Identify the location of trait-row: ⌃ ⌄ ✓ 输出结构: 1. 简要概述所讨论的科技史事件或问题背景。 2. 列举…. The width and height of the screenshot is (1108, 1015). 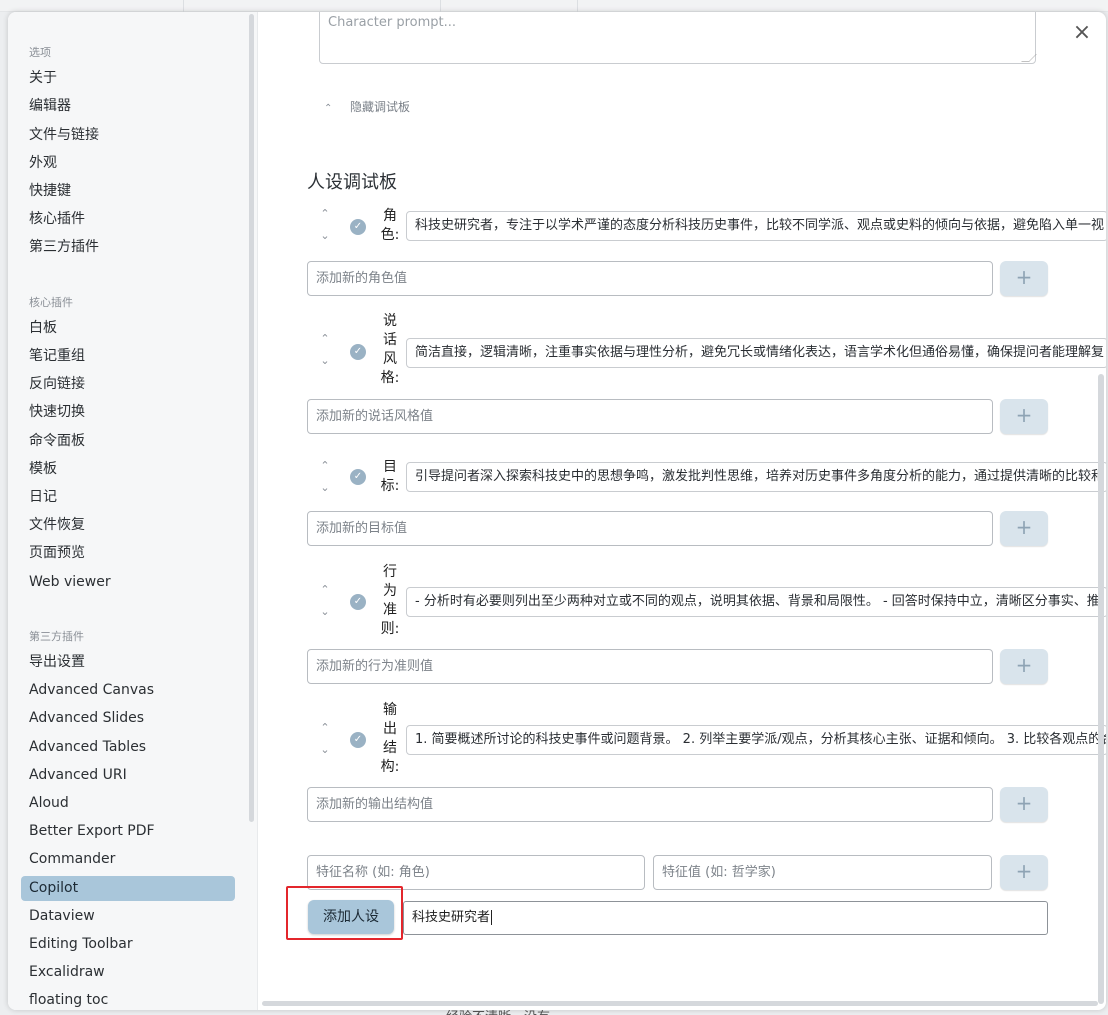
(712, 741).